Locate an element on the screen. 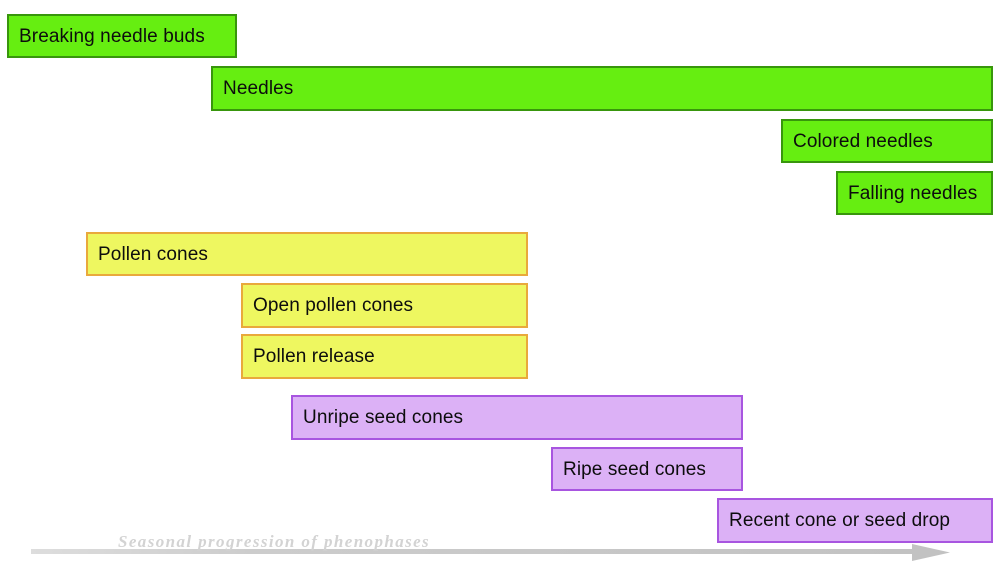  axis-caption: Seasonal progression of phenophases is located at coordinates (274, 541).